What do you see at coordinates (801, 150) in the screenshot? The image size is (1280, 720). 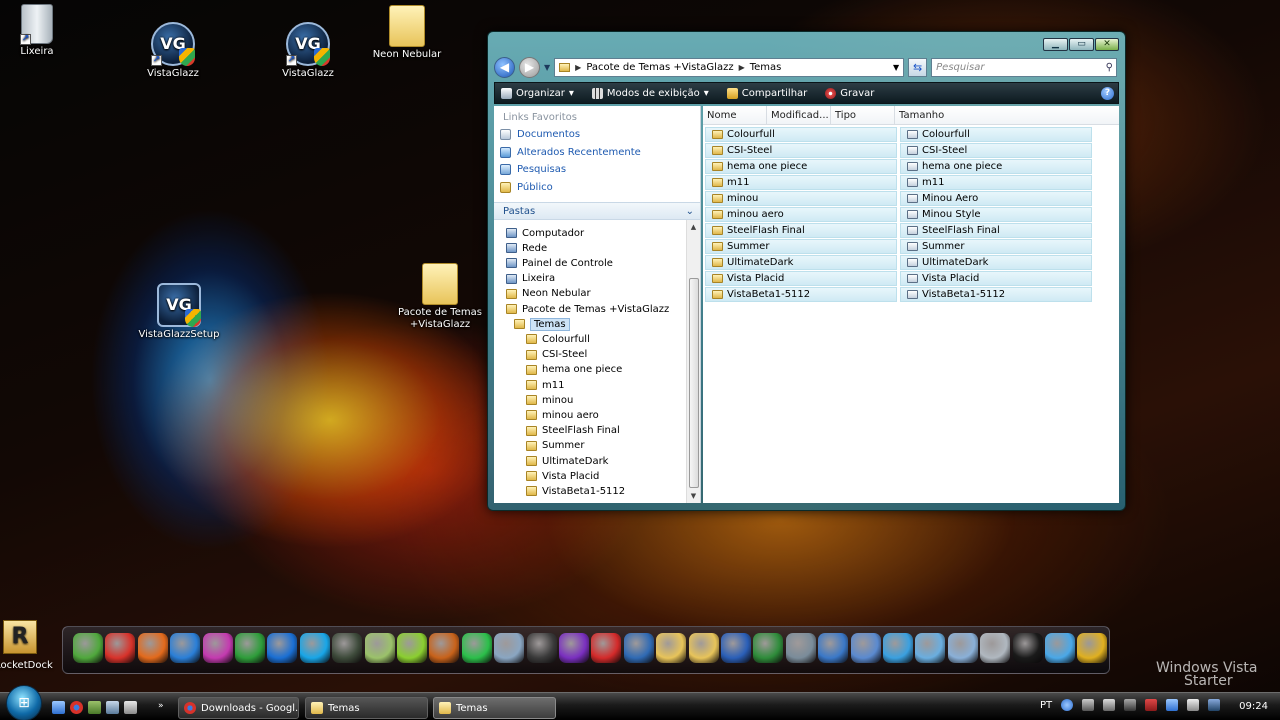 I see `folder-item: CSI-Steel` at bounding box center [801, 150].